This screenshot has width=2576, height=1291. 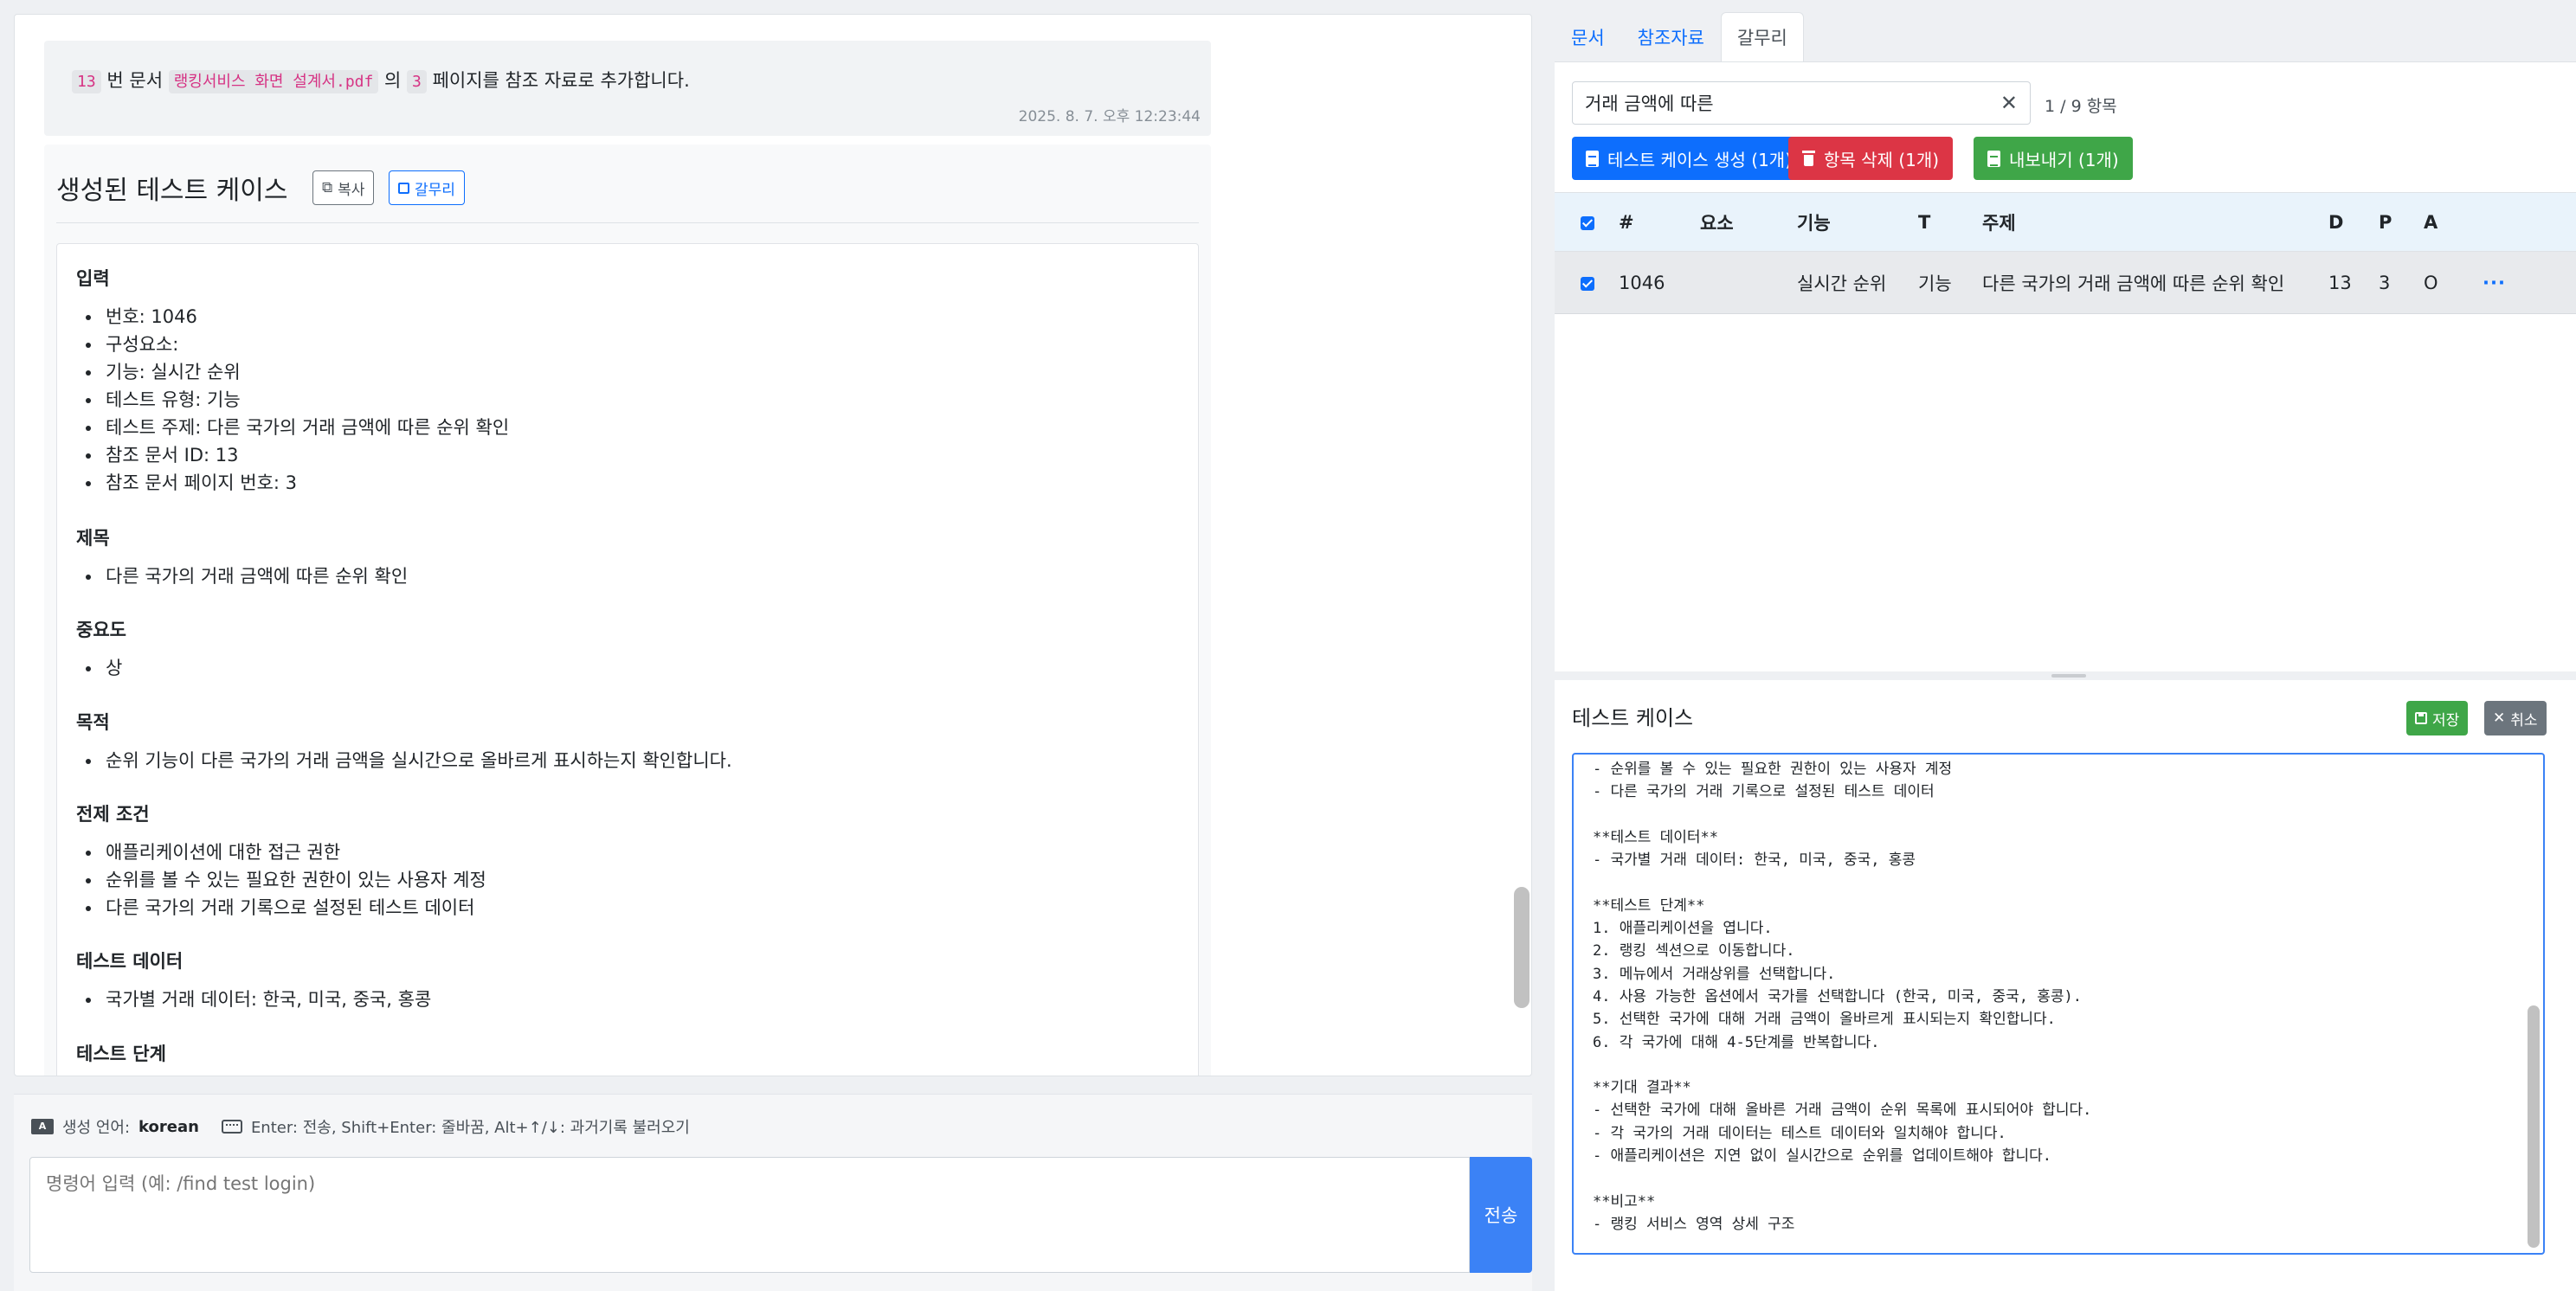 I want to click on language-icon: A, so click(x=42, y=1126).